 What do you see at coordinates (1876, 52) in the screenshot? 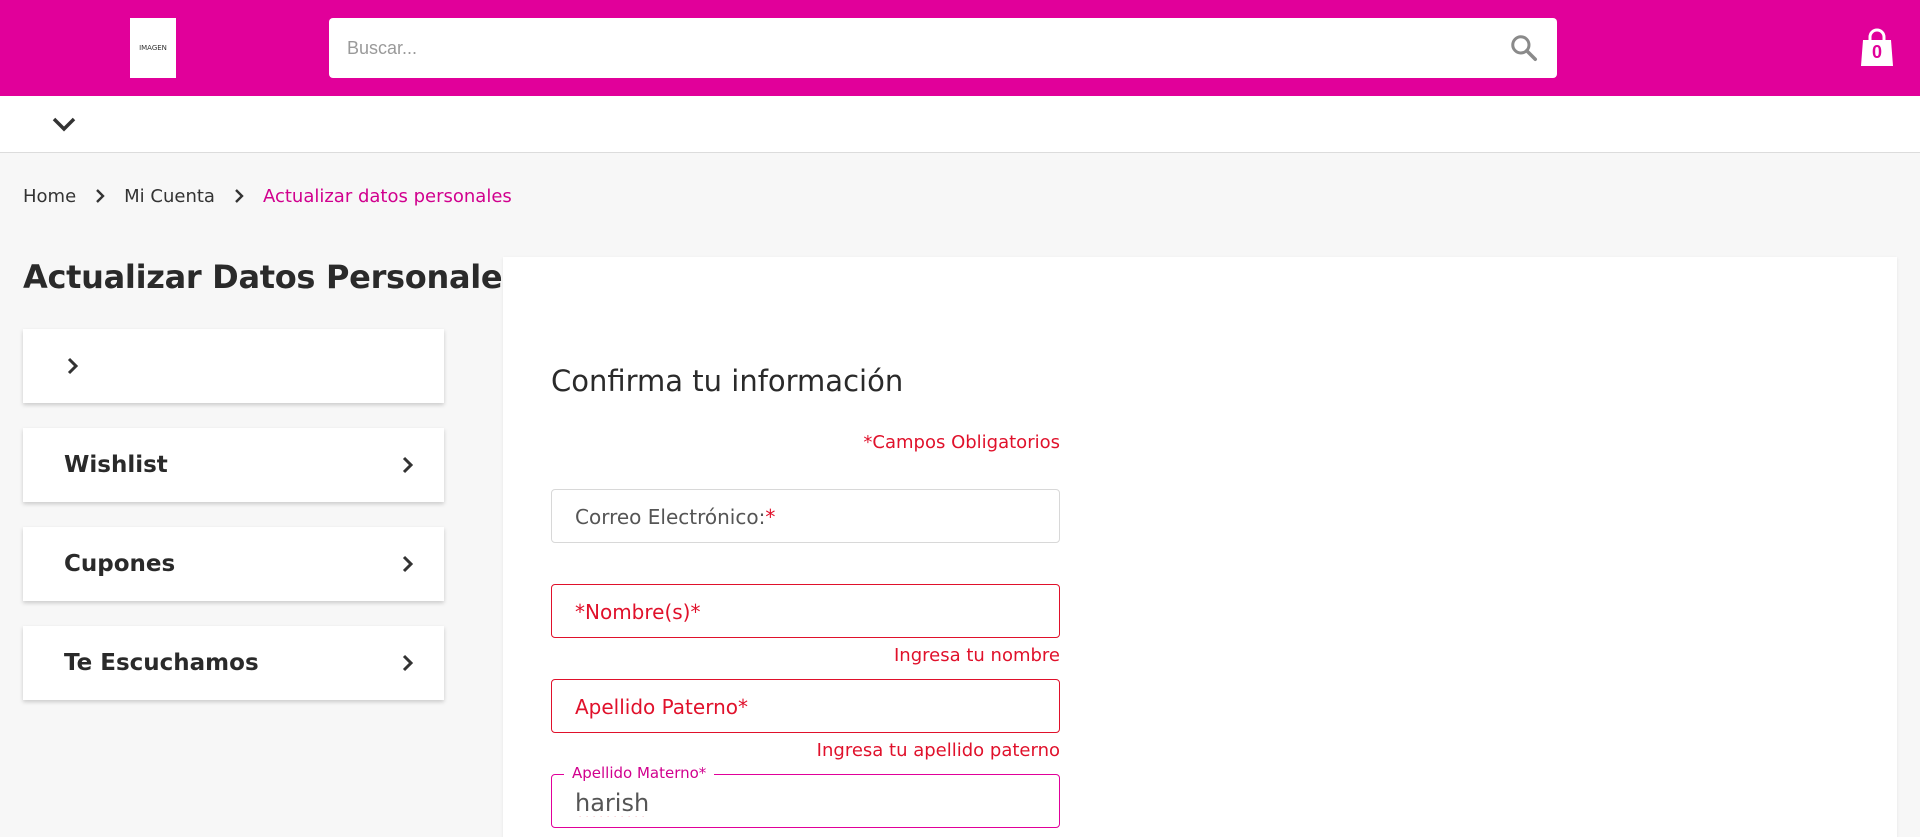
I see `cart-count: 0` at bounding box center [1876, 52].